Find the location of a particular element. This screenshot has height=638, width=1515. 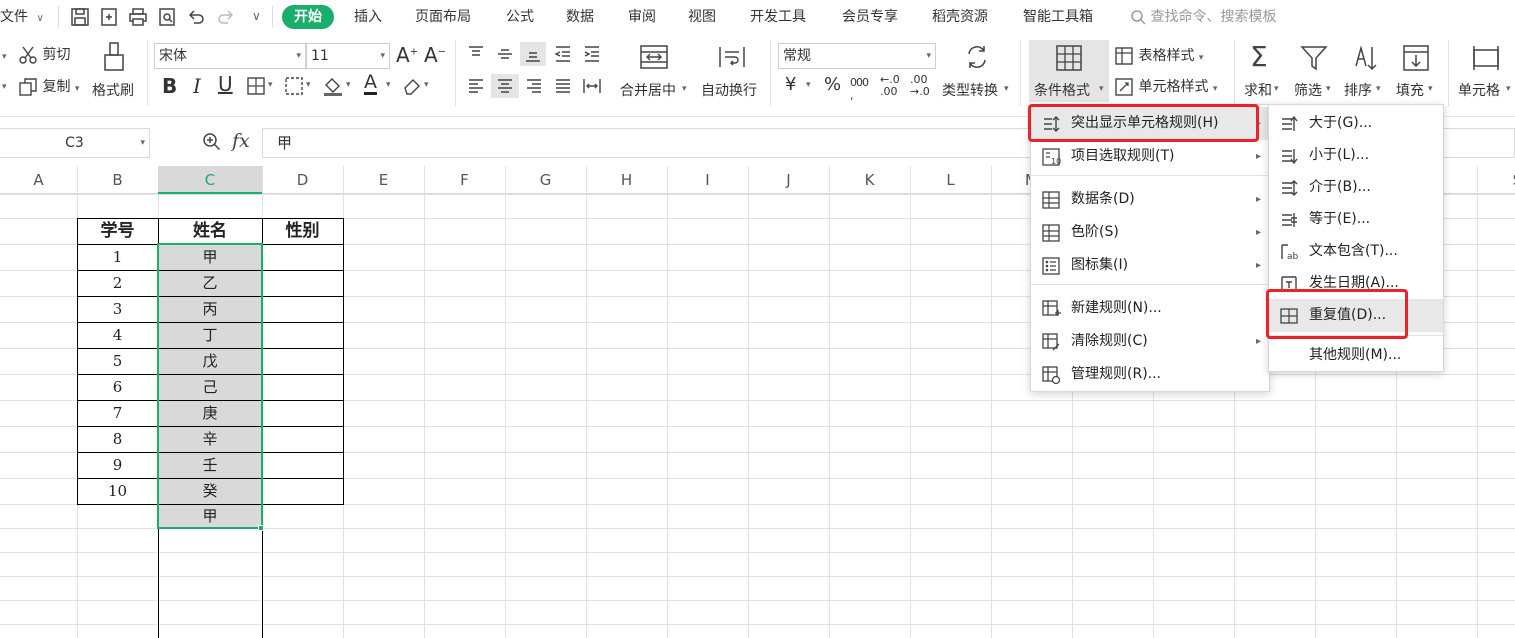

fill-handle is located at coordinates (261, 528).